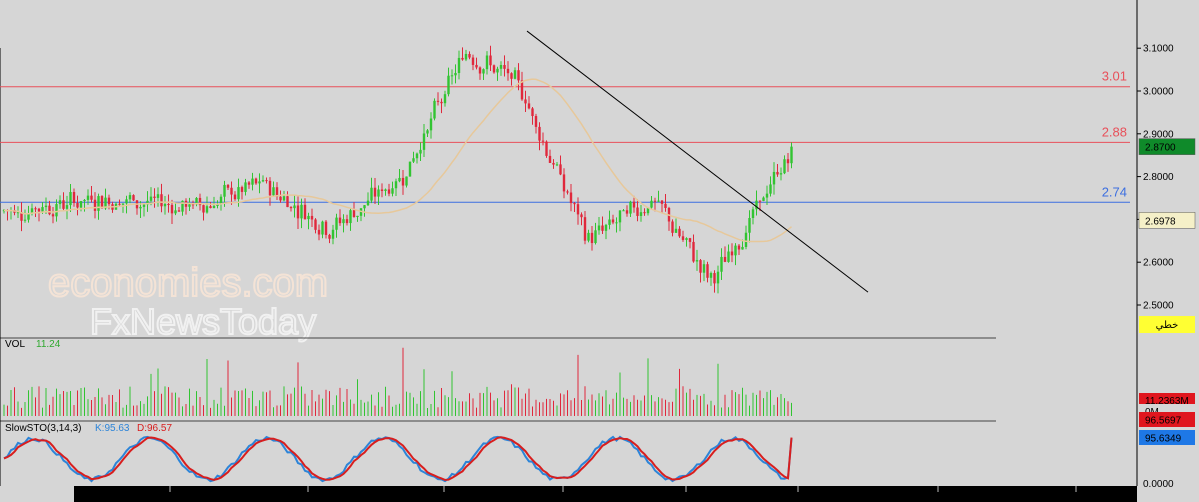 The height and width of the screenshot is (502, 1199). I want to click on x-tick-label-2: 2026Jan, so click(466, 494).